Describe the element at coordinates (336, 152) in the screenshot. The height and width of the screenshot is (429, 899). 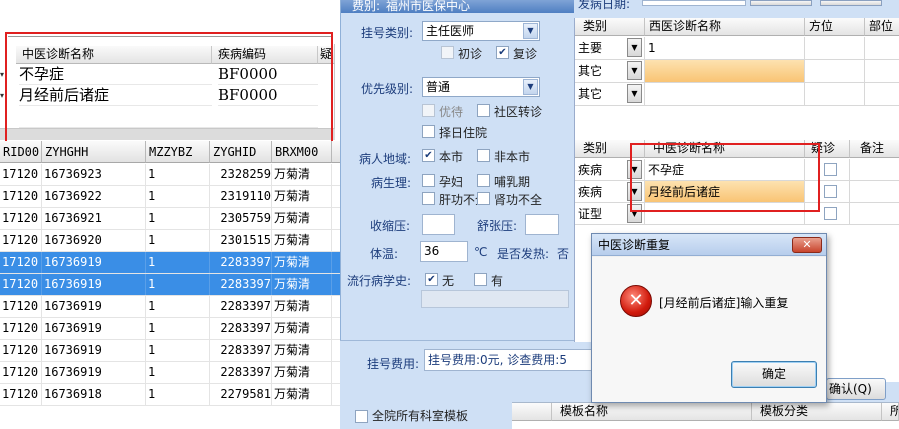
I see `col-header-more` at that location.